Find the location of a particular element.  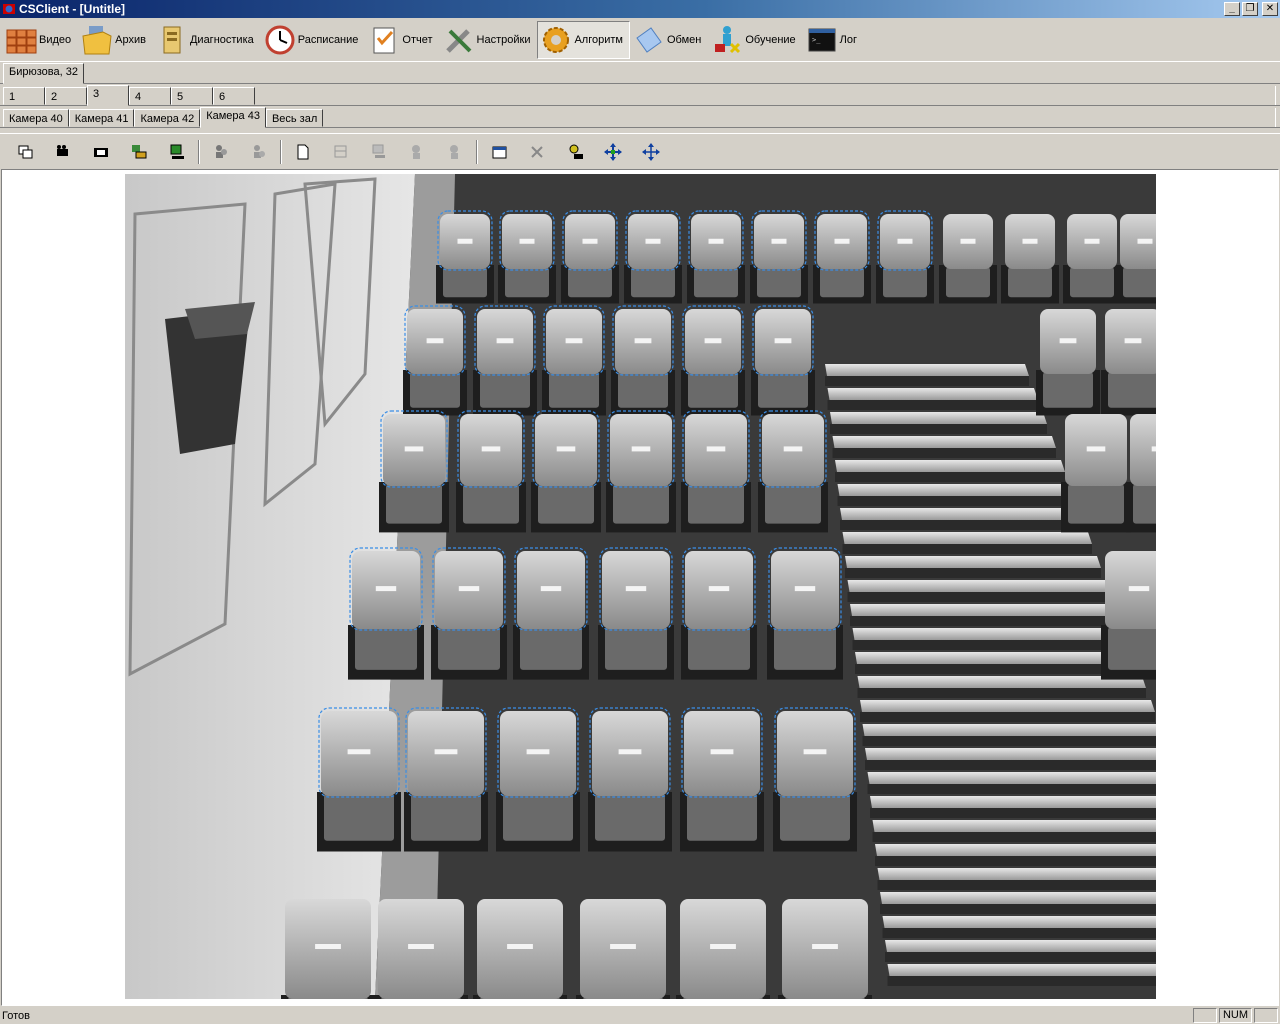

new-document-icon is located at coordinates (303, 151).